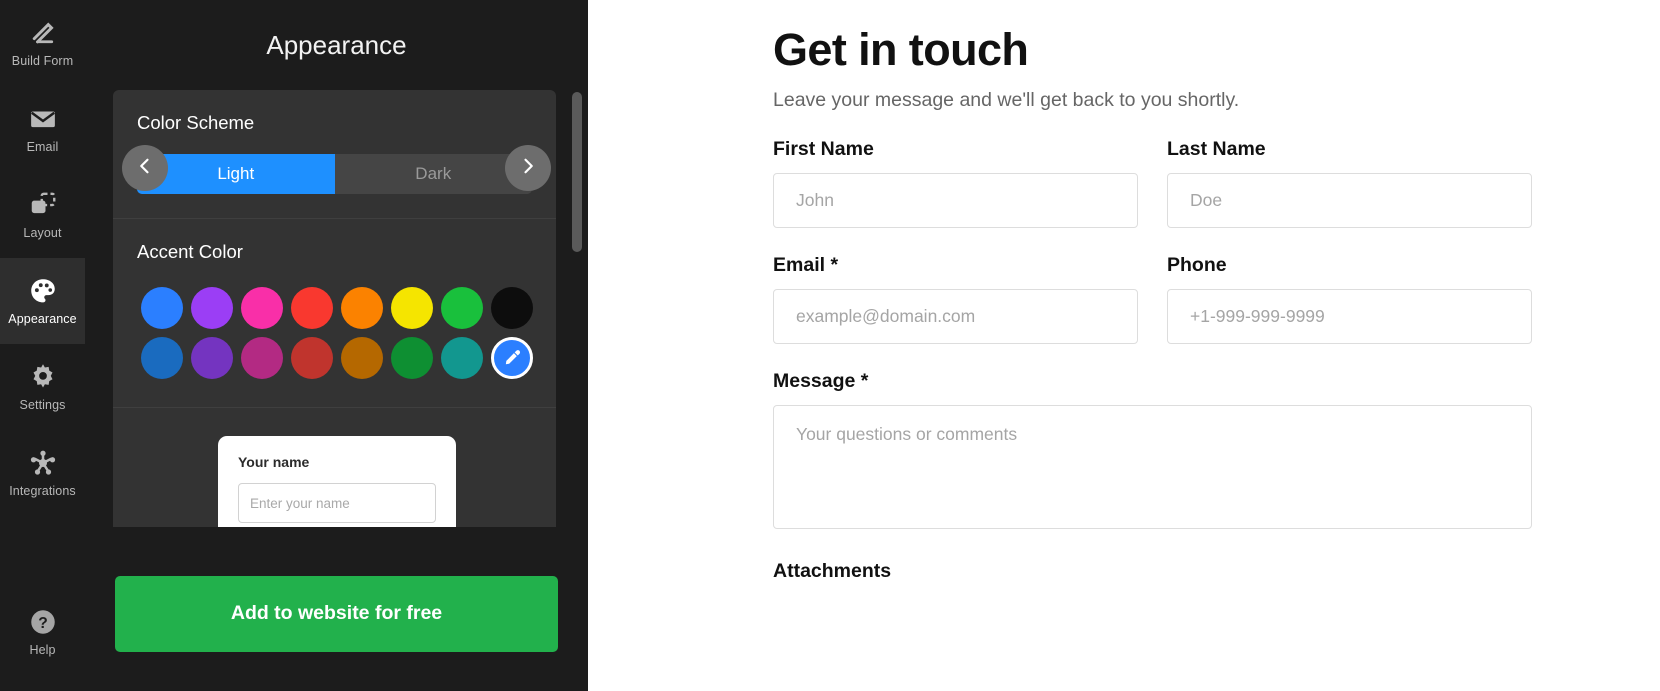 The height and width of the screenshot is (691, 1660). What do you see at coordinates (336, 44) in the screenshot?
I see `panel-title: Appearance` at bounding box center [336, 44].